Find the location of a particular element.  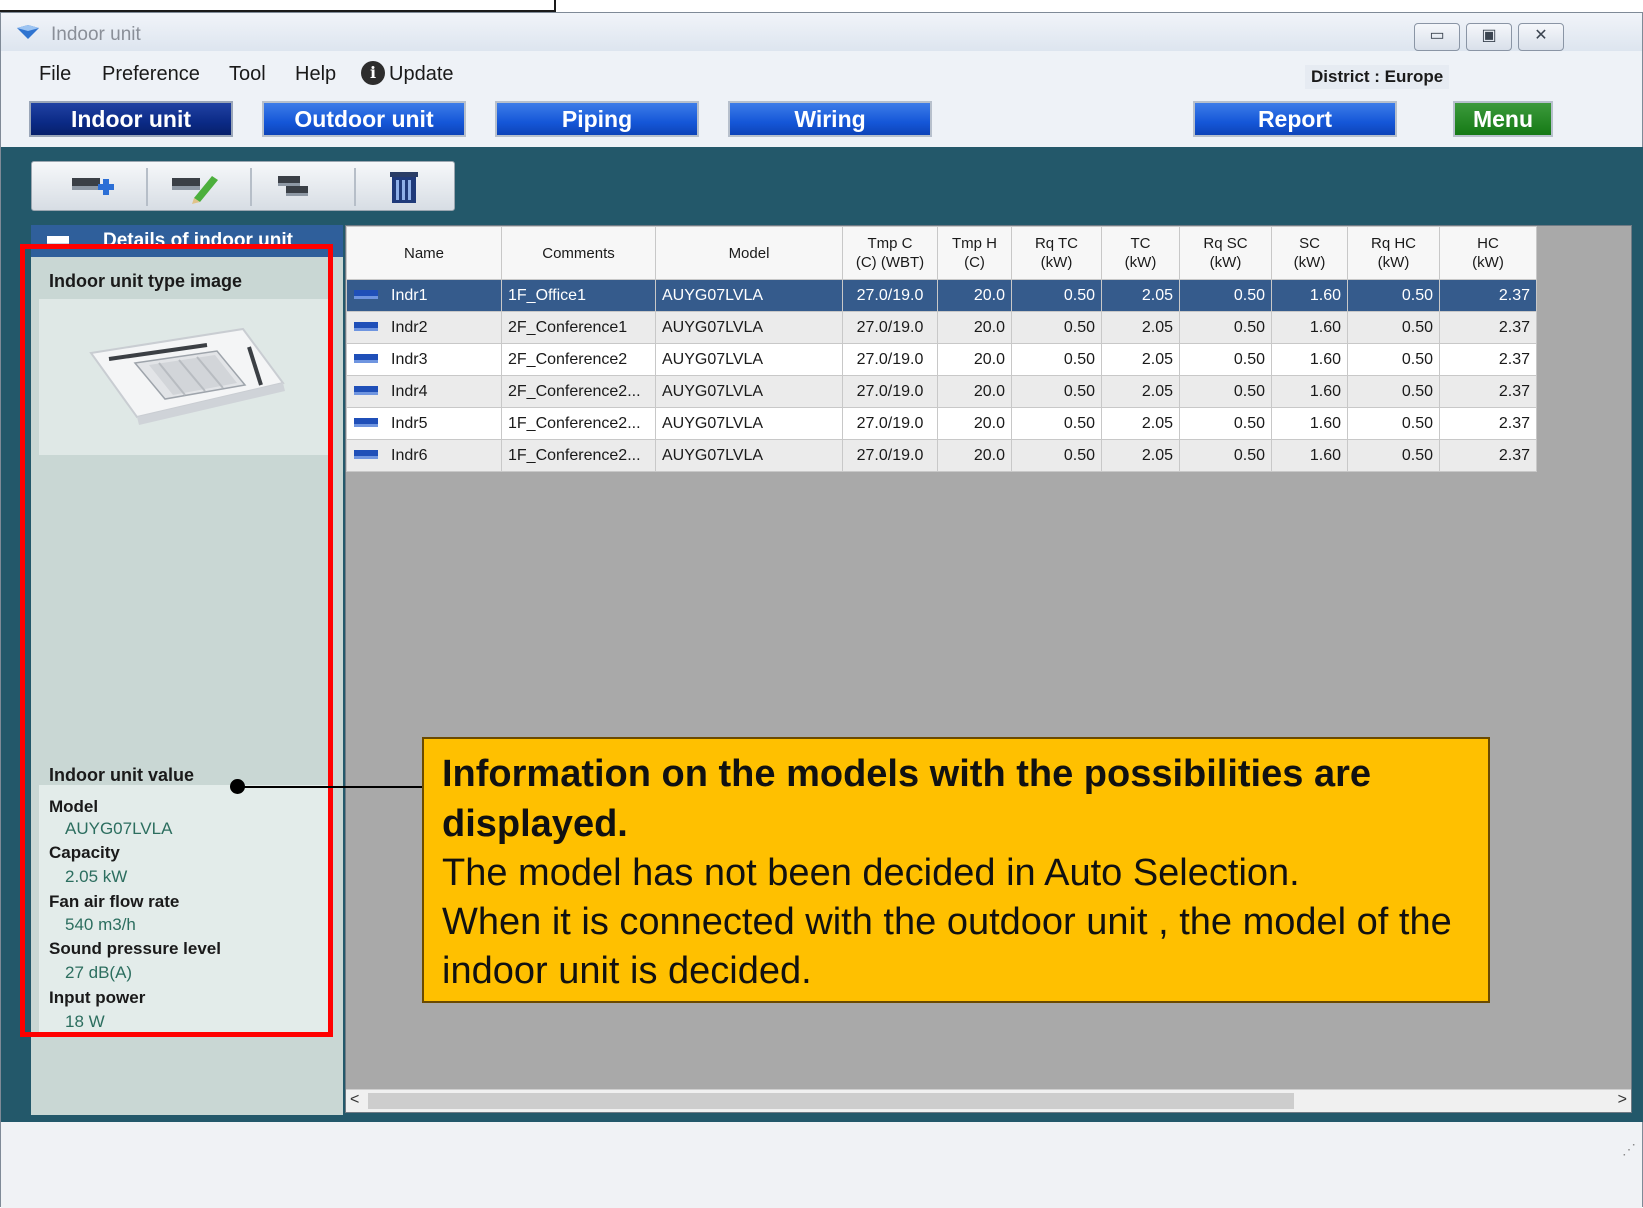

menu-button: Menu is located at coordinates (1503, 119).